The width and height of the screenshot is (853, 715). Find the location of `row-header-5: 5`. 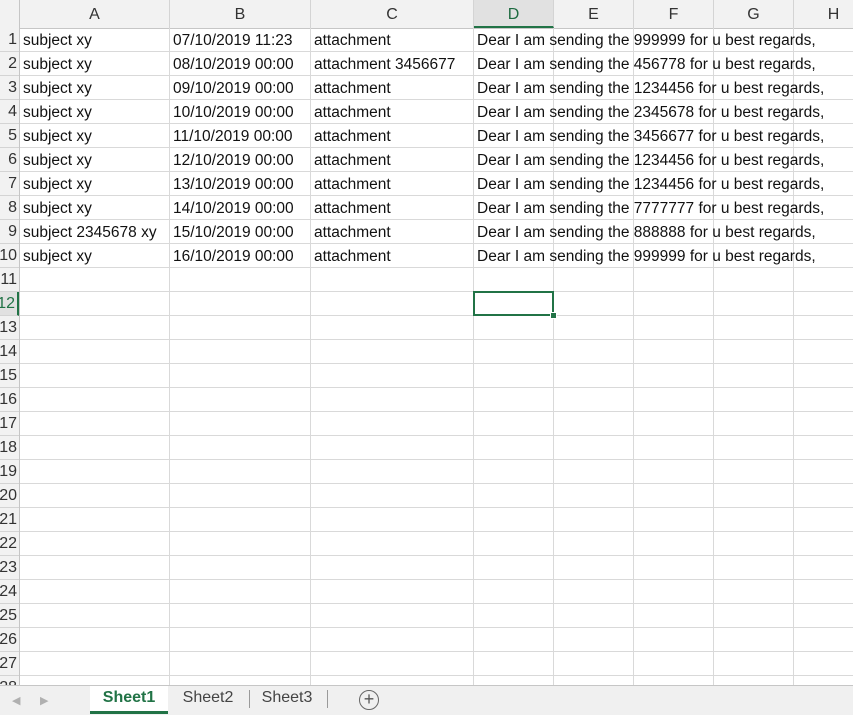

row-header-5: 5 is located at coordinates (9, 136).